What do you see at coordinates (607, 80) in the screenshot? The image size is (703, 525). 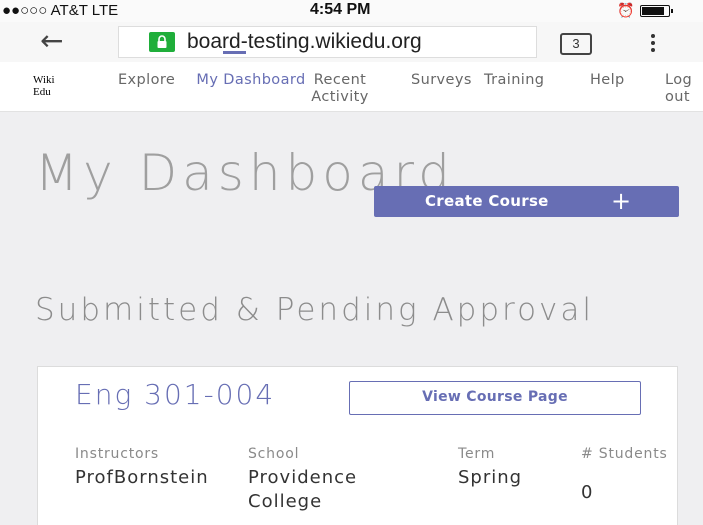 I see `nav-help: Help` at bounding box center [607, 80].